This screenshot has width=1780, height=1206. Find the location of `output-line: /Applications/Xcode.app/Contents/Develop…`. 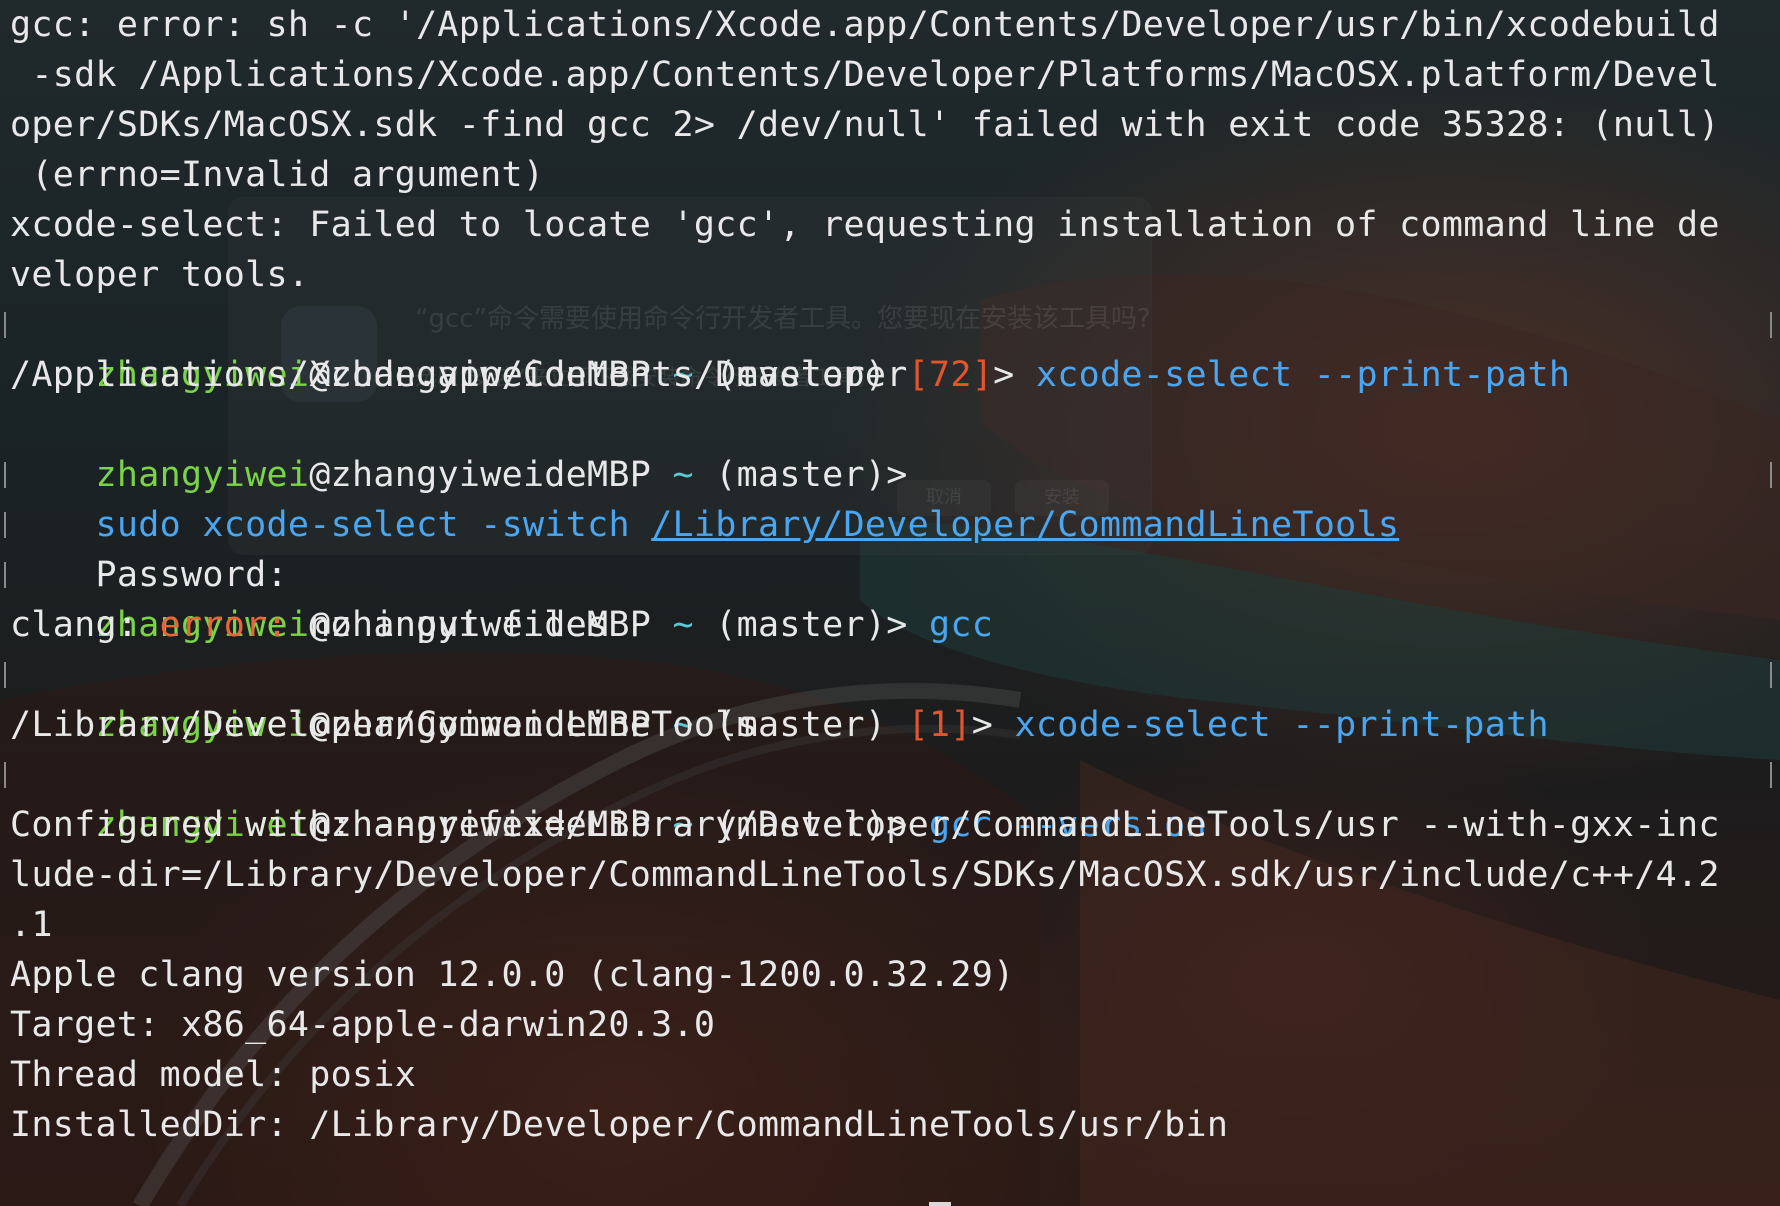

output-line: /Applications/Xcode.app/Contents/Develop… is located at coordinates (459, 375).